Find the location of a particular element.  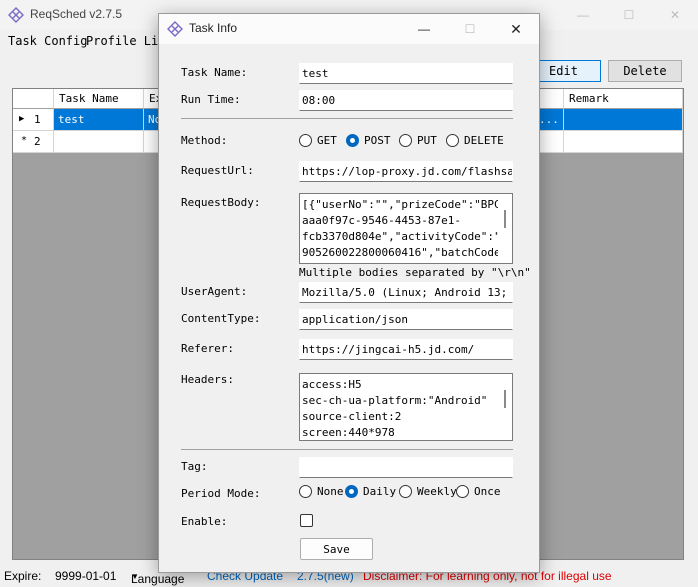

cell-task-name: test is located at coordinates (99, 120).